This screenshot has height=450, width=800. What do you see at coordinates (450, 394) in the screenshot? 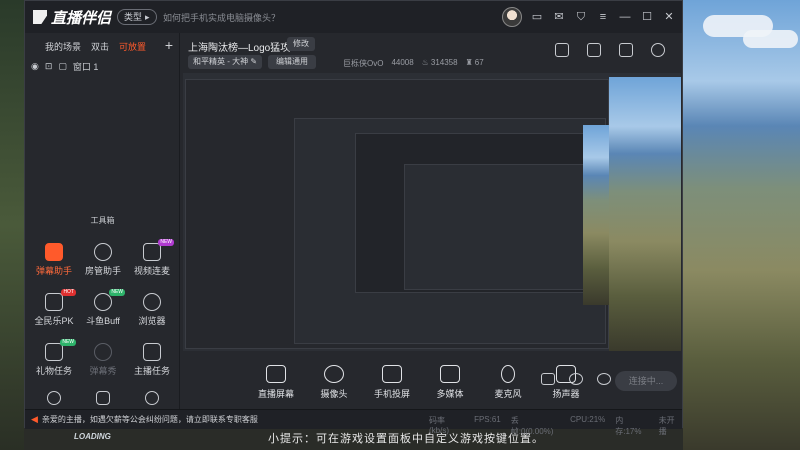
I see `control-label: 多媒体` at bounding box center [450, 394].